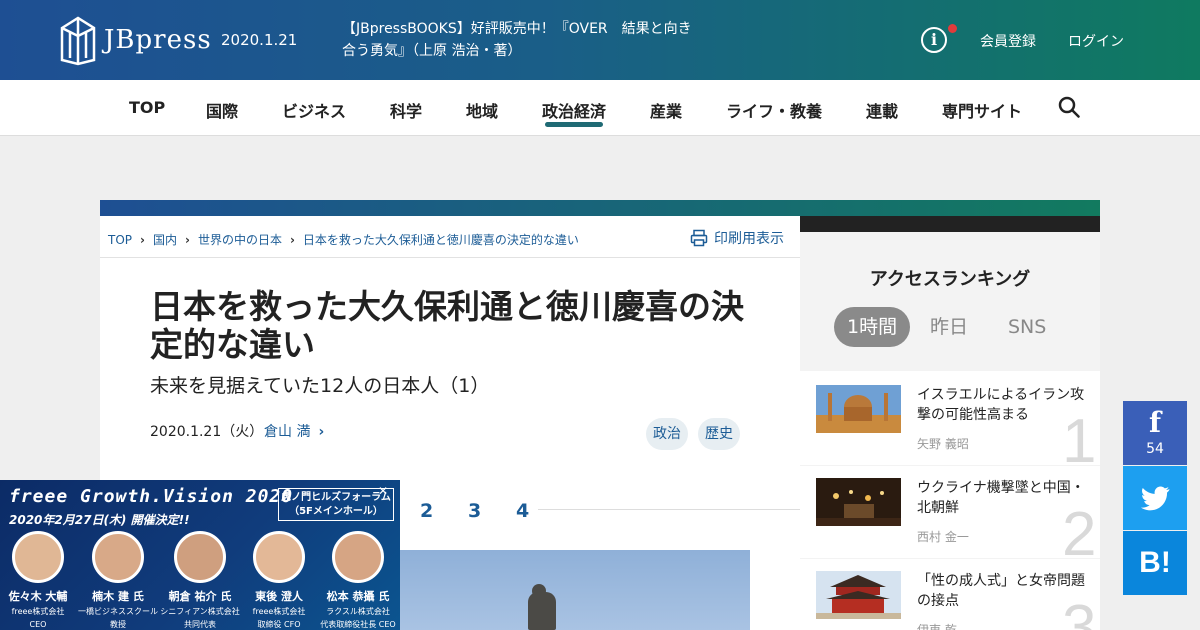  What do you see at coordinates (1155, 449) in the screenshot?
I see `facebook-share-count: 54` at bounding box center [1155, 449].